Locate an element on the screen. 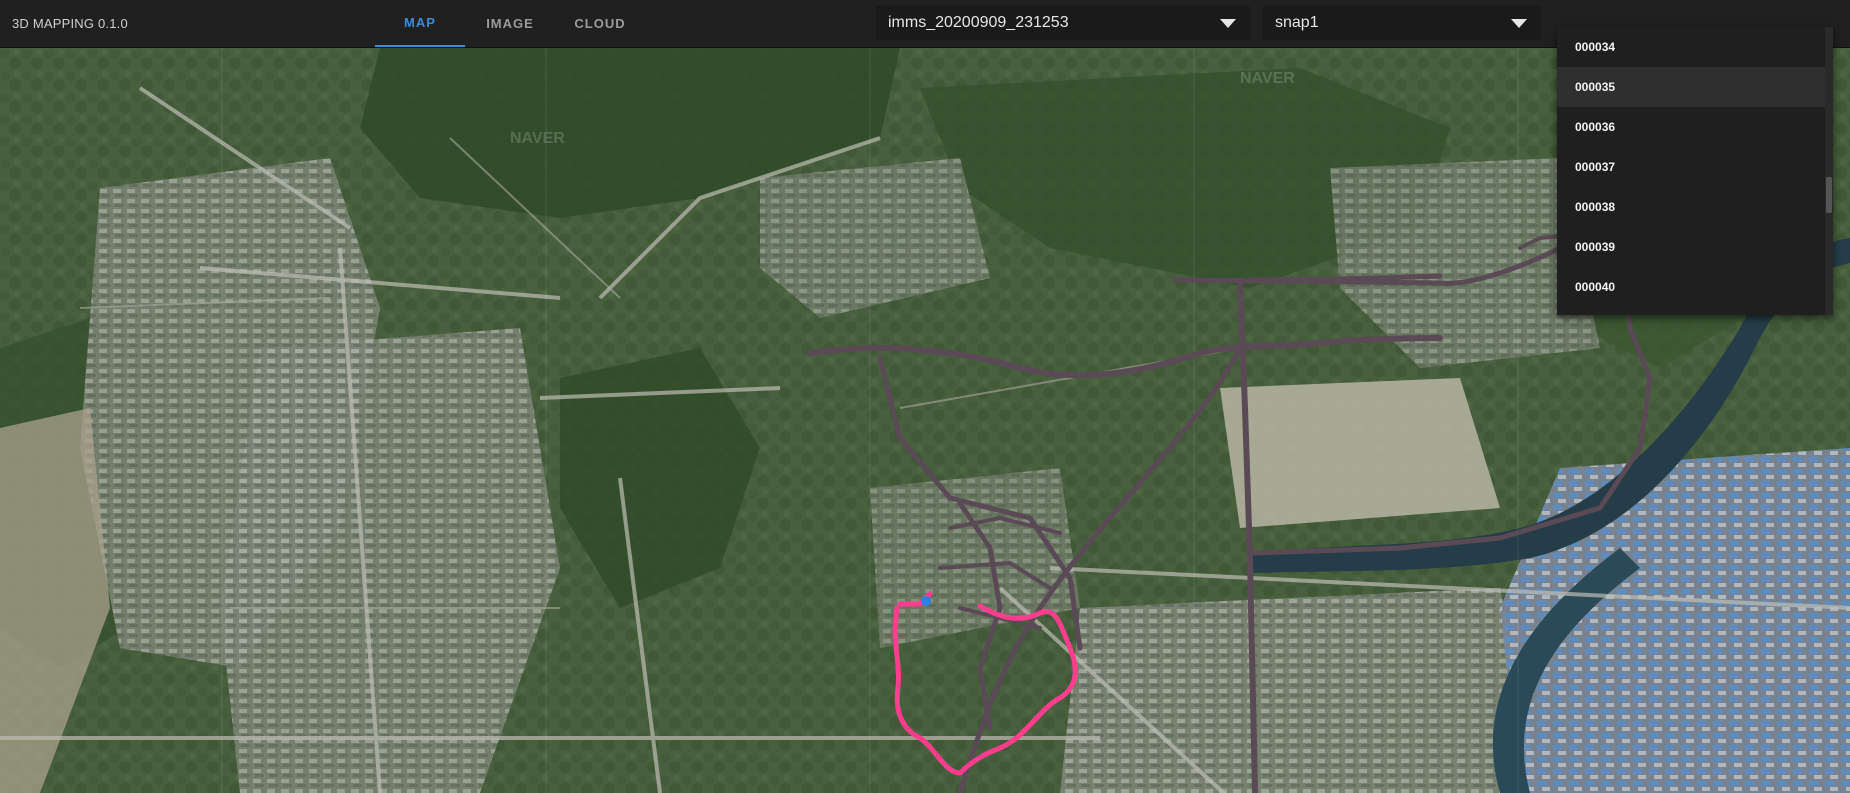 The image size is (1850, 793). dropdown-item: 000035 is located at coordinates (1695, 87).